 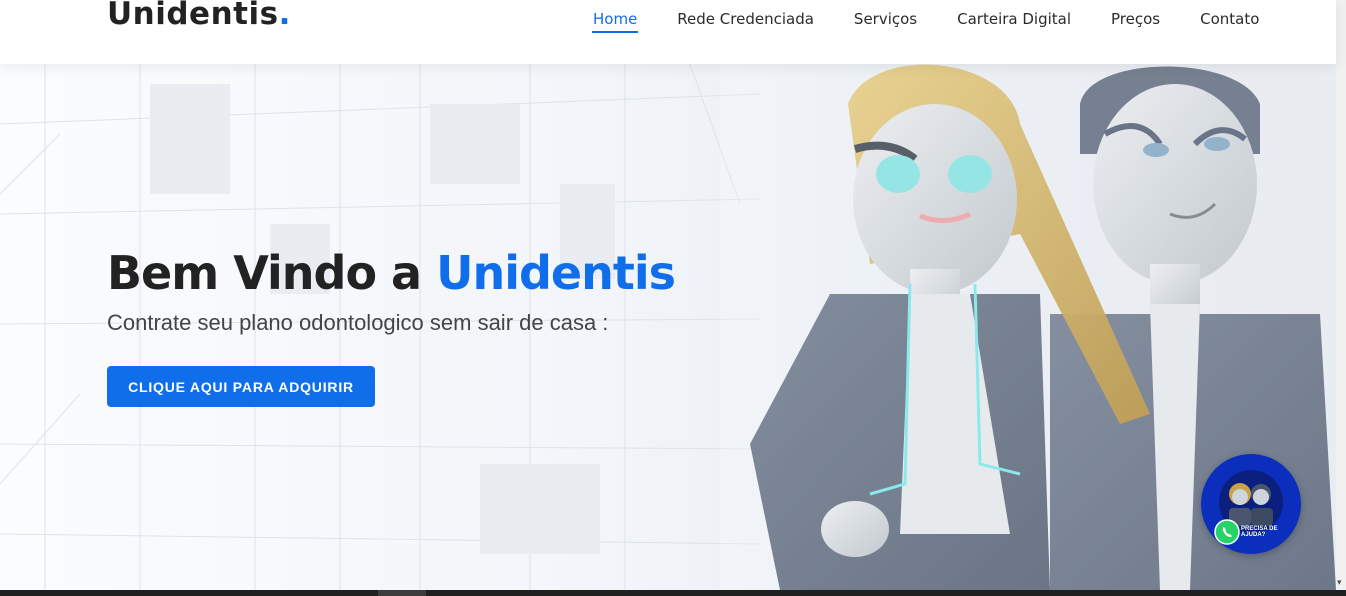 What do you see at coordinates (1341, 295) in the screenshot?
I see `page-scrollbar: ▾` at bounding box center [1341, 295].